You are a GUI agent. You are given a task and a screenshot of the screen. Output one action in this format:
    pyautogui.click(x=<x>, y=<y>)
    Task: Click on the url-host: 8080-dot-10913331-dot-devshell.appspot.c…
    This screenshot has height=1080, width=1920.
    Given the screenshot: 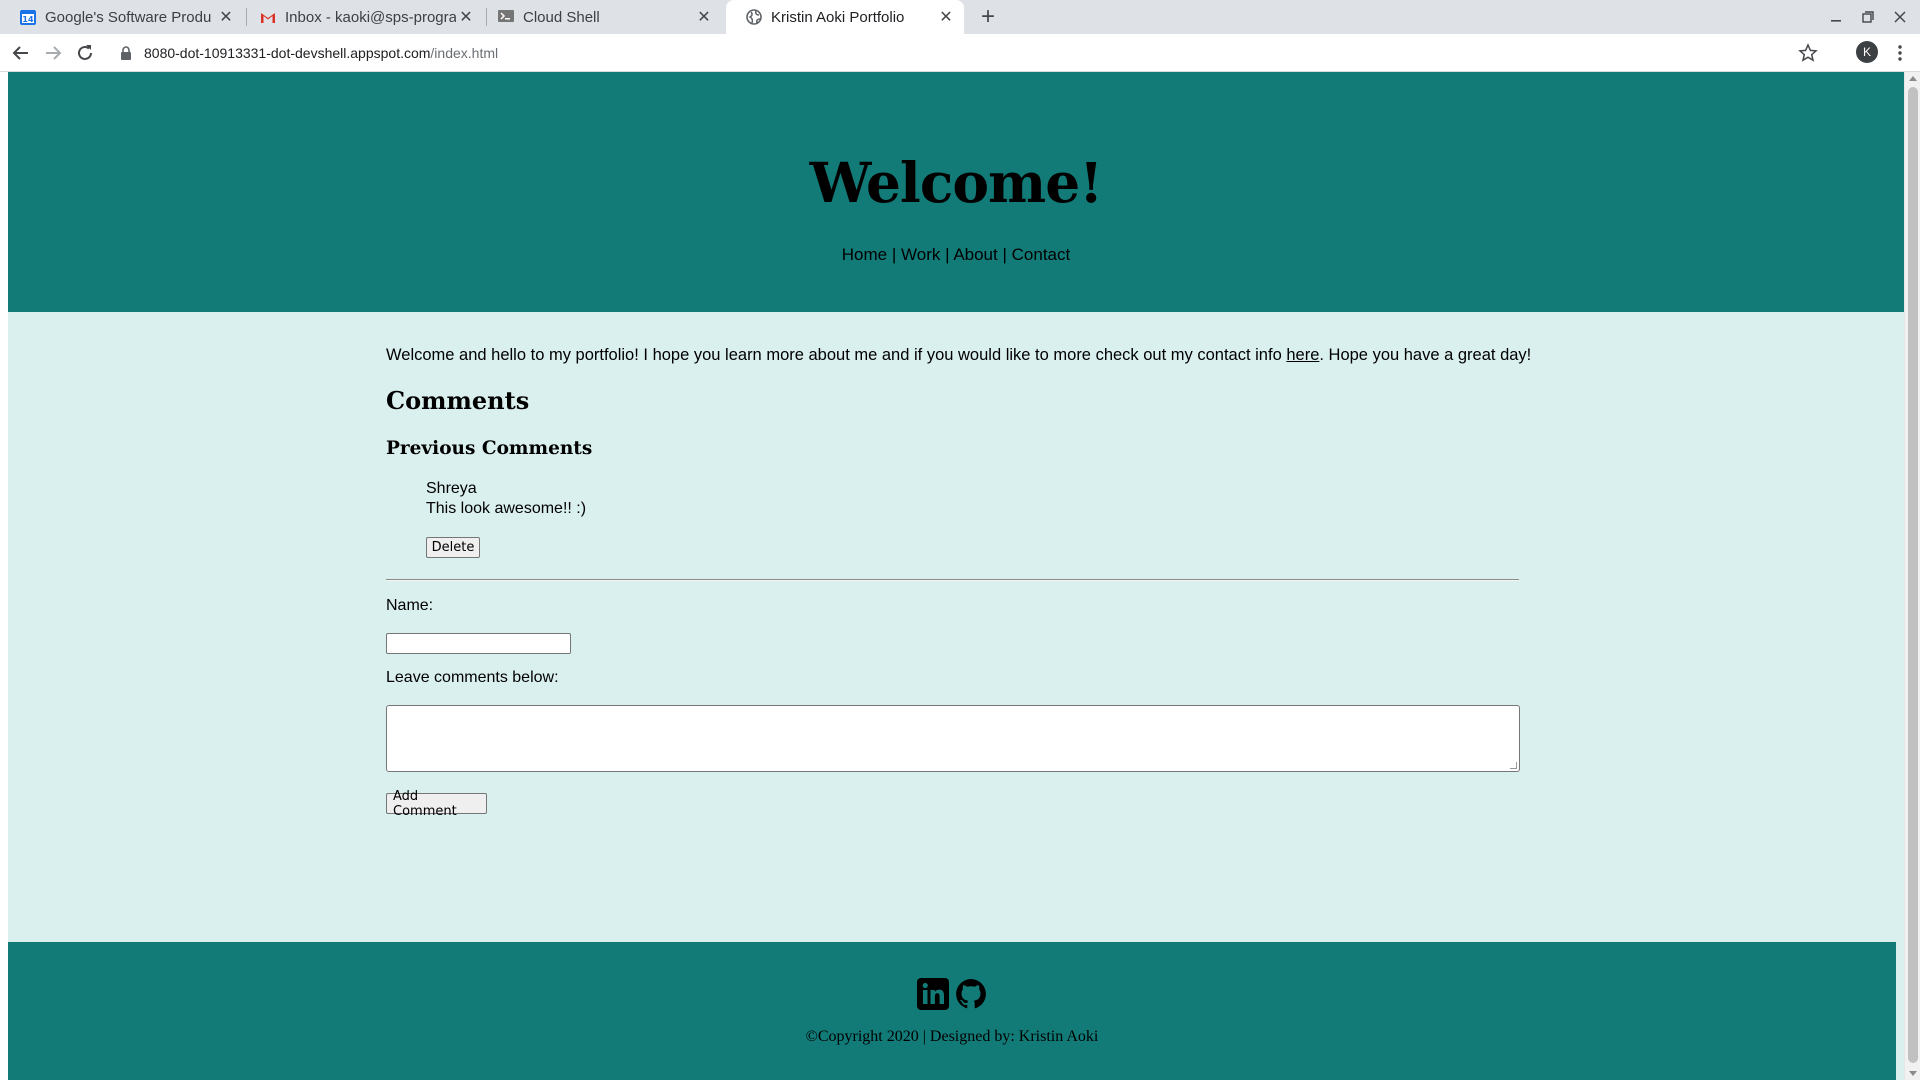 What is the action you would take?
    pyautogui.click(x=287, y=53)
    